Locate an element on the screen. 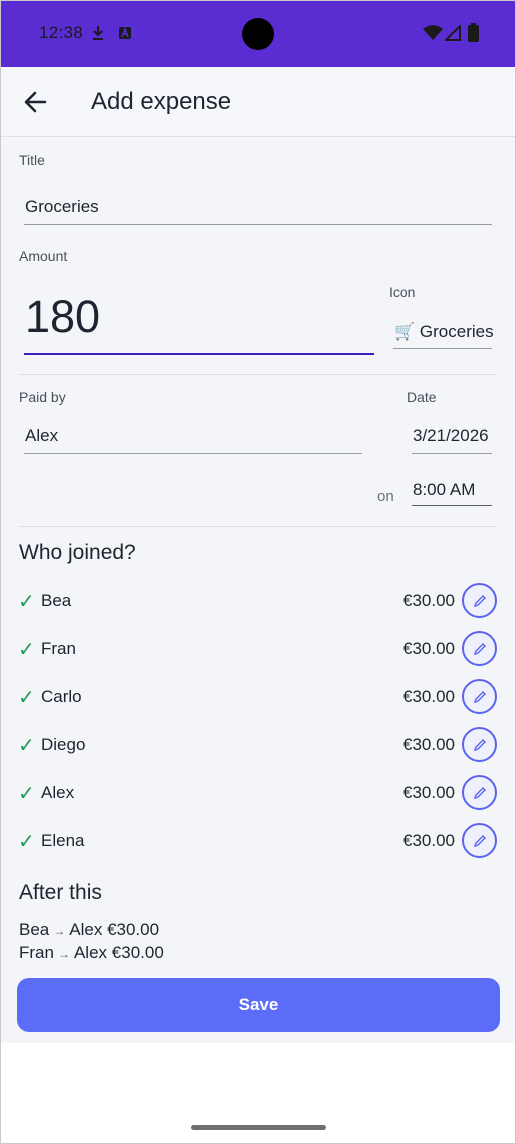 Image resolution: width=516 pixels, height=1144 pixels. time-field: 8:00 AM is located at coordinates (452, 489).